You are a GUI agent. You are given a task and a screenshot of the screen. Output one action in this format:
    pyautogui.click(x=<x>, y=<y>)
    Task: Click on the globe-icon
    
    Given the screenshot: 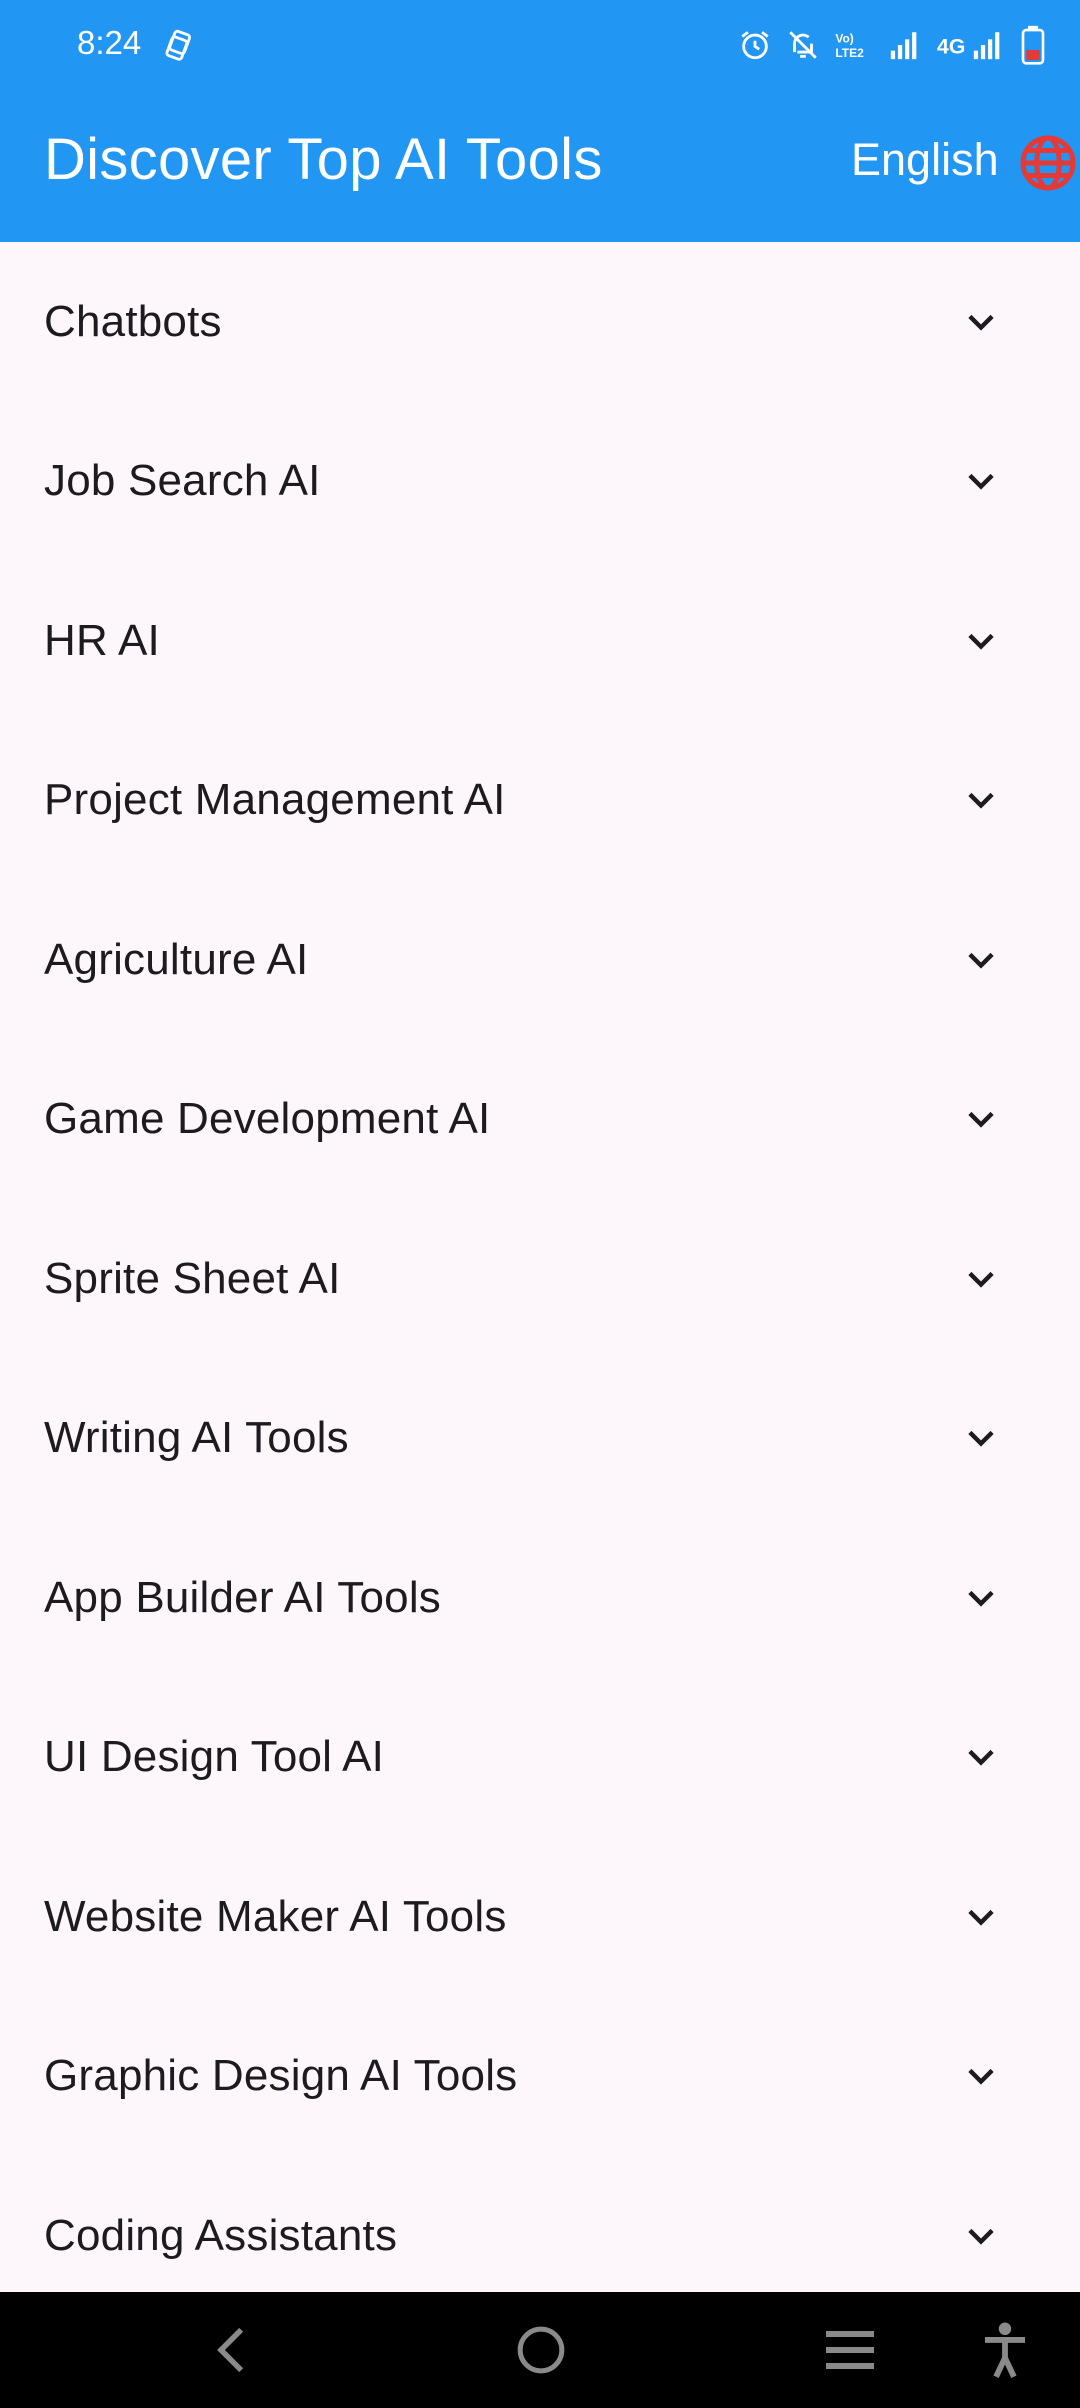 What is the action you would take?
    pyautogui.click(x=1048, y=163)
    